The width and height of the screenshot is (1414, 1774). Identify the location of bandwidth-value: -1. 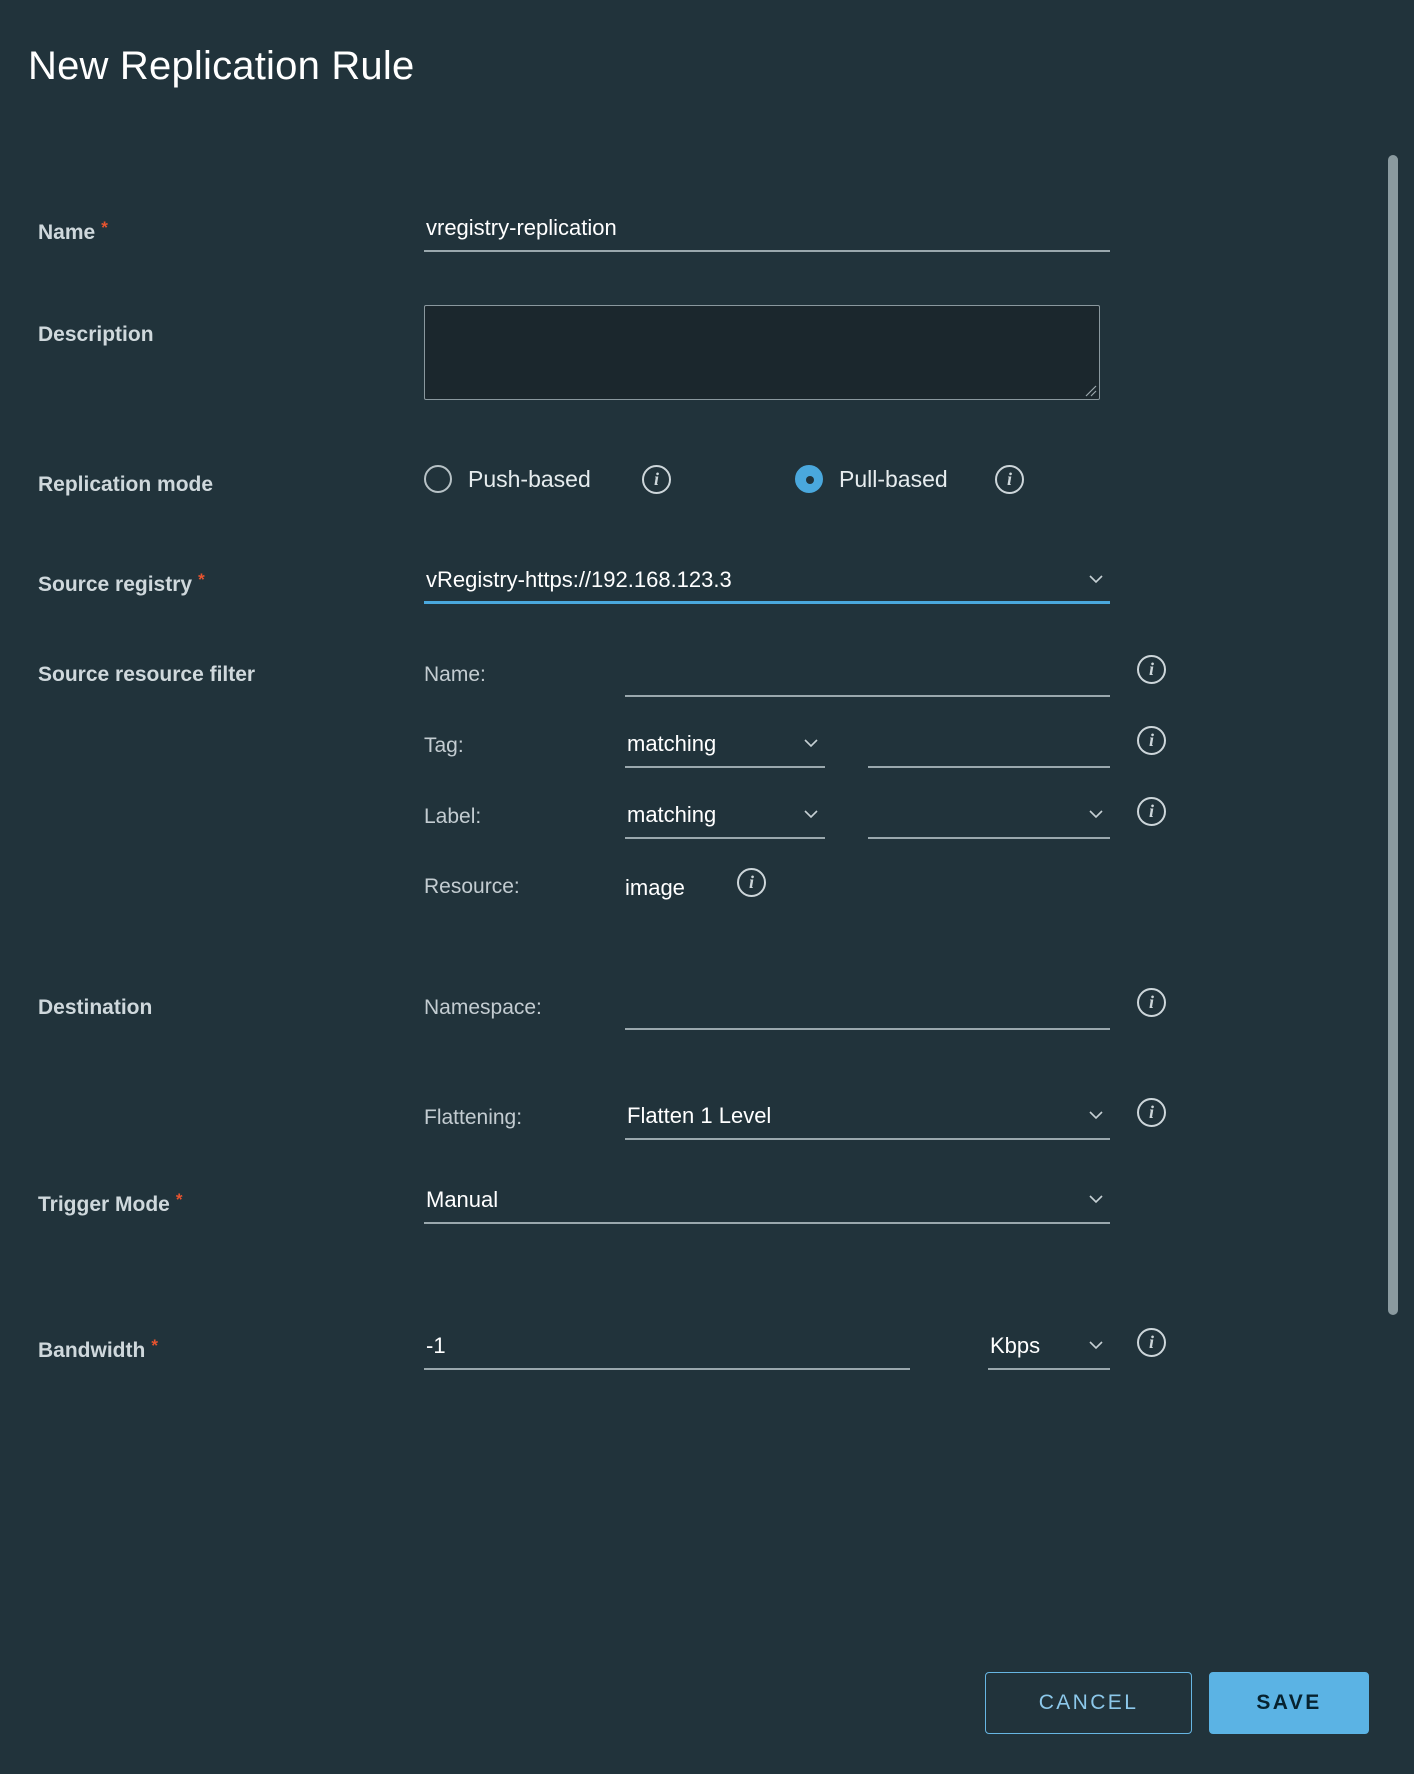
(436, 1345).